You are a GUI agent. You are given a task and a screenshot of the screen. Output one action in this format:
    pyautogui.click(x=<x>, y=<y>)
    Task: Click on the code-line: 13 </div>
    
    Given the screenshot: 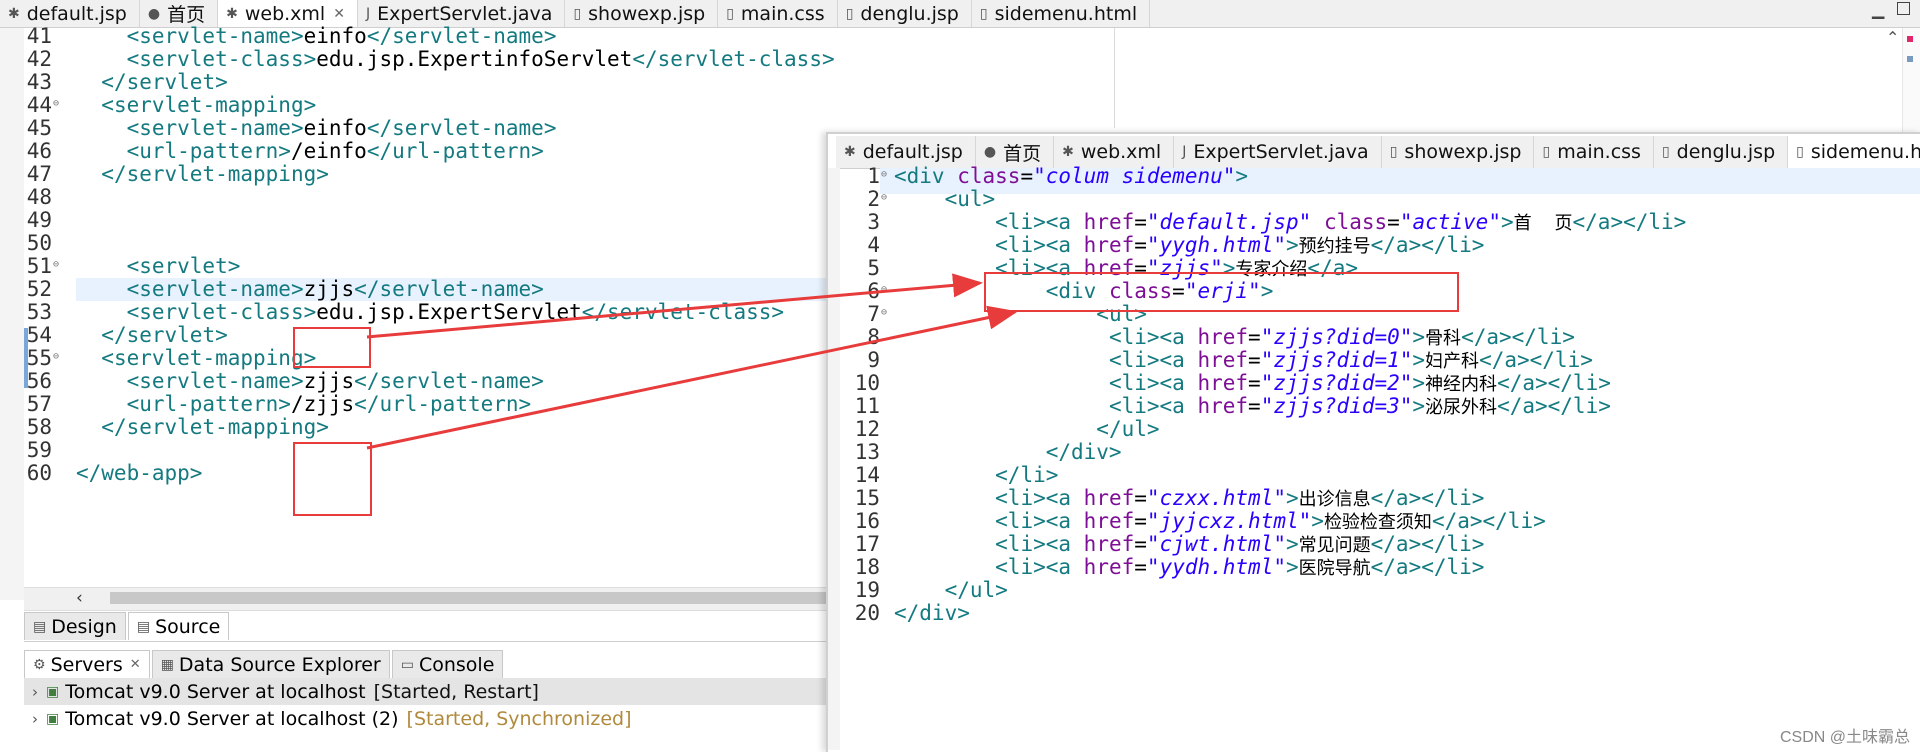 What is the action you would take?
    pyautogui.click(x=1373, y=452)
    